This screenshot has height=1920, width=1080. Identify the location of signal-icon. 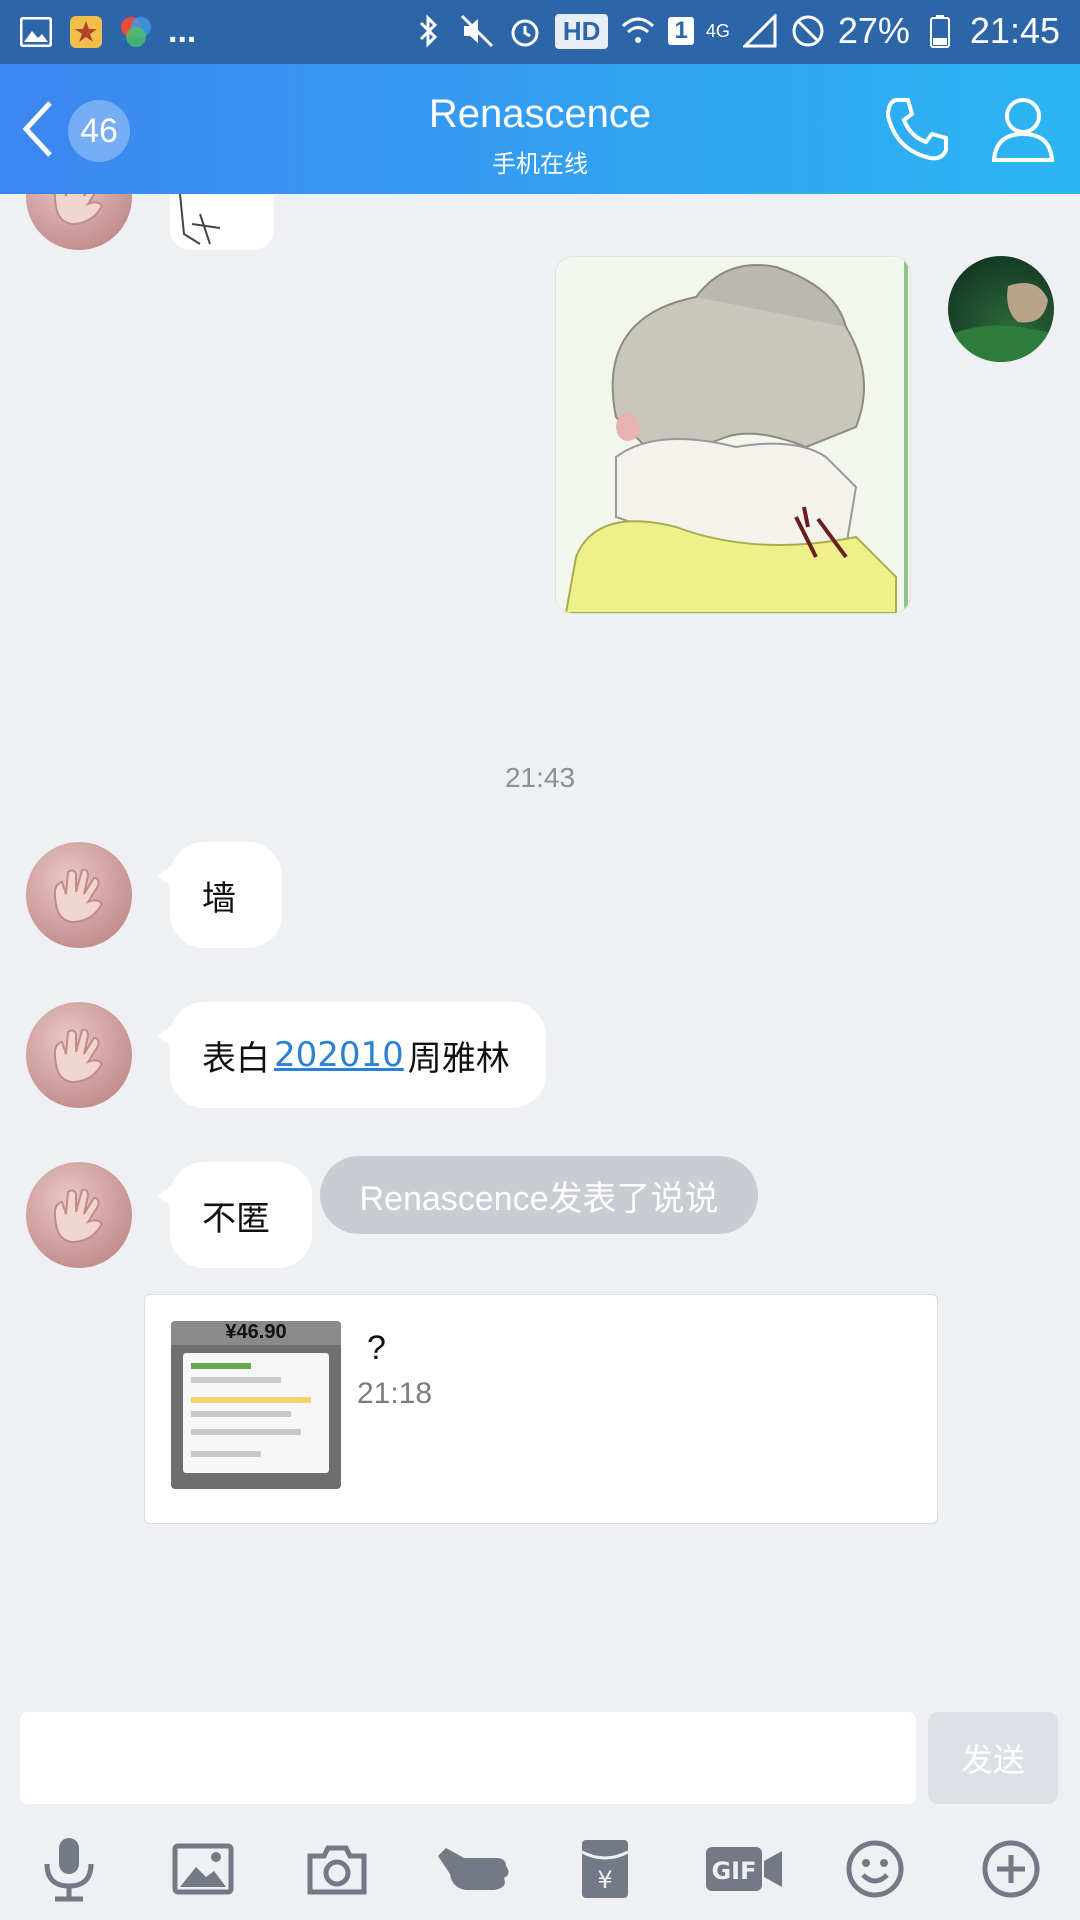
(760, 31).